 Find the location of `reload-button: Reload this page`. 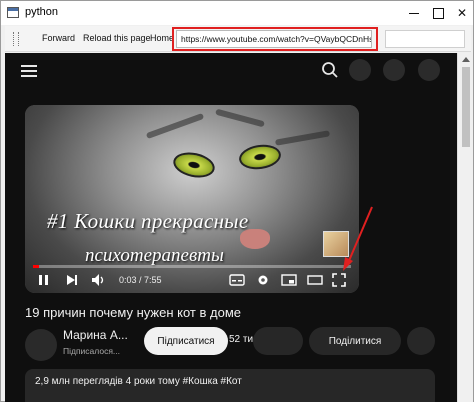

reload-button: Reload this page is located at coordinates (117, 38).